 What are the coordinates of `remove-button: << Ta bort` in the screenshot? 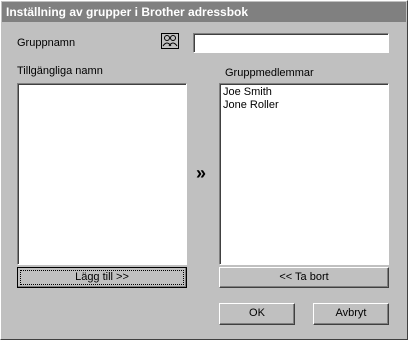 It's located at (304, 277).